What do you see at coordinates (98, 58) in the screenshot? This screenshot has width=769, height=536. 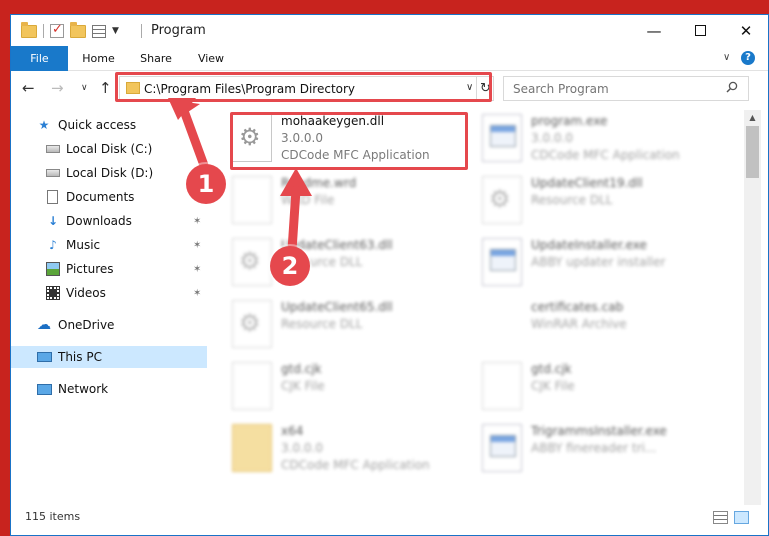 I see `tab-home: Home` at bounding box center [98, 58].